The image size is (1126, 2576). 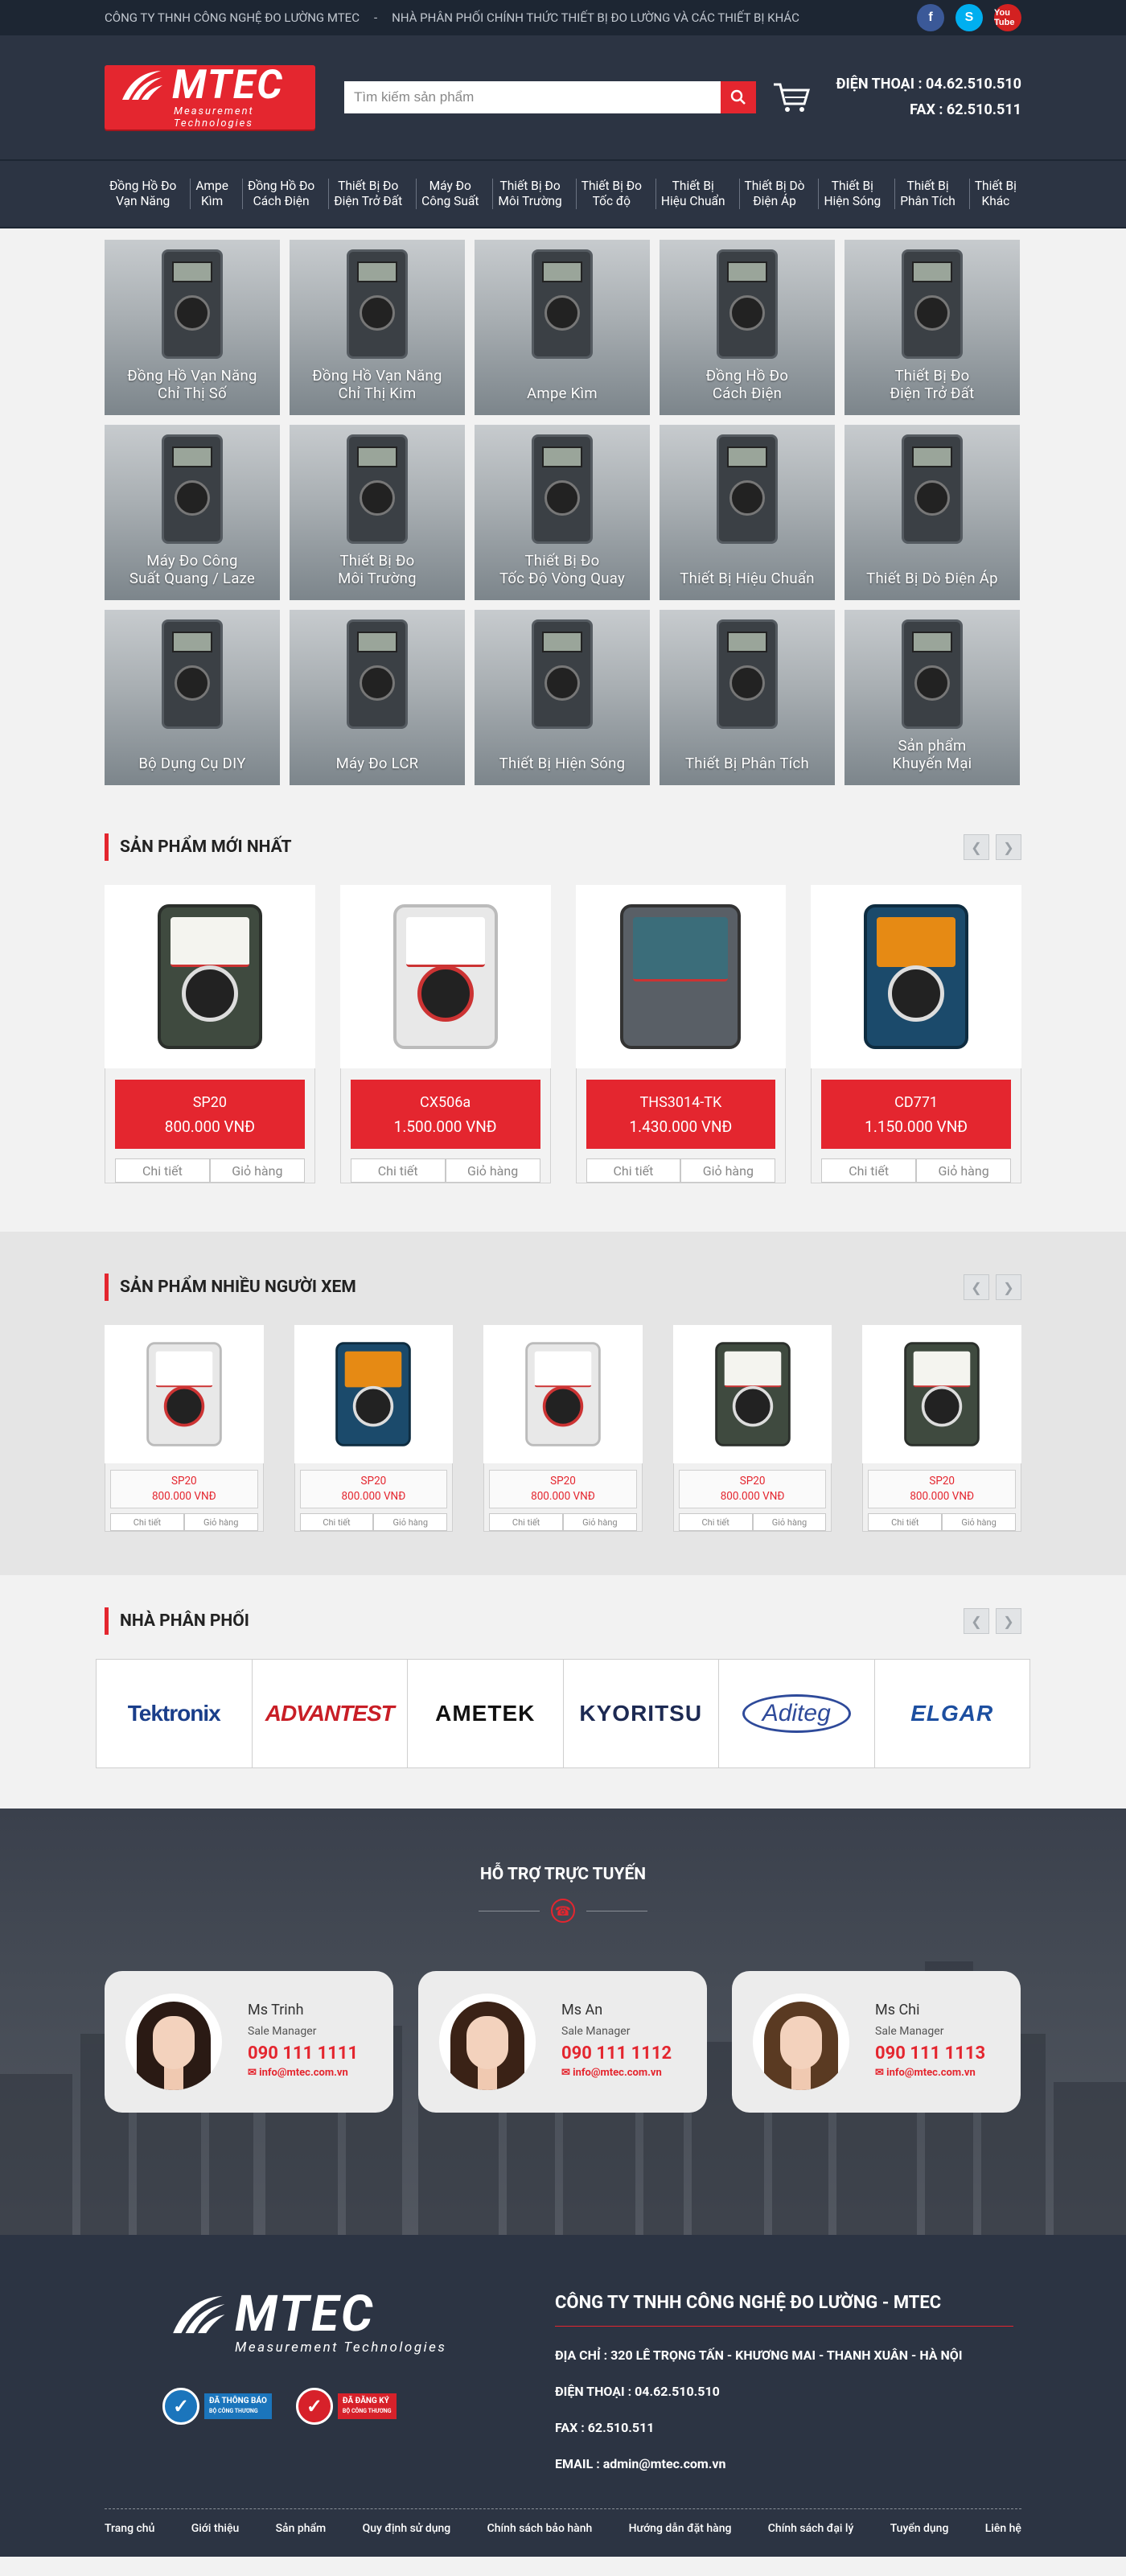 What do you see at coordinates (747, 697) in the screenshot?
I see `category-tile: Thiết Bị Phân Tích` at bounding box center [747, 697].